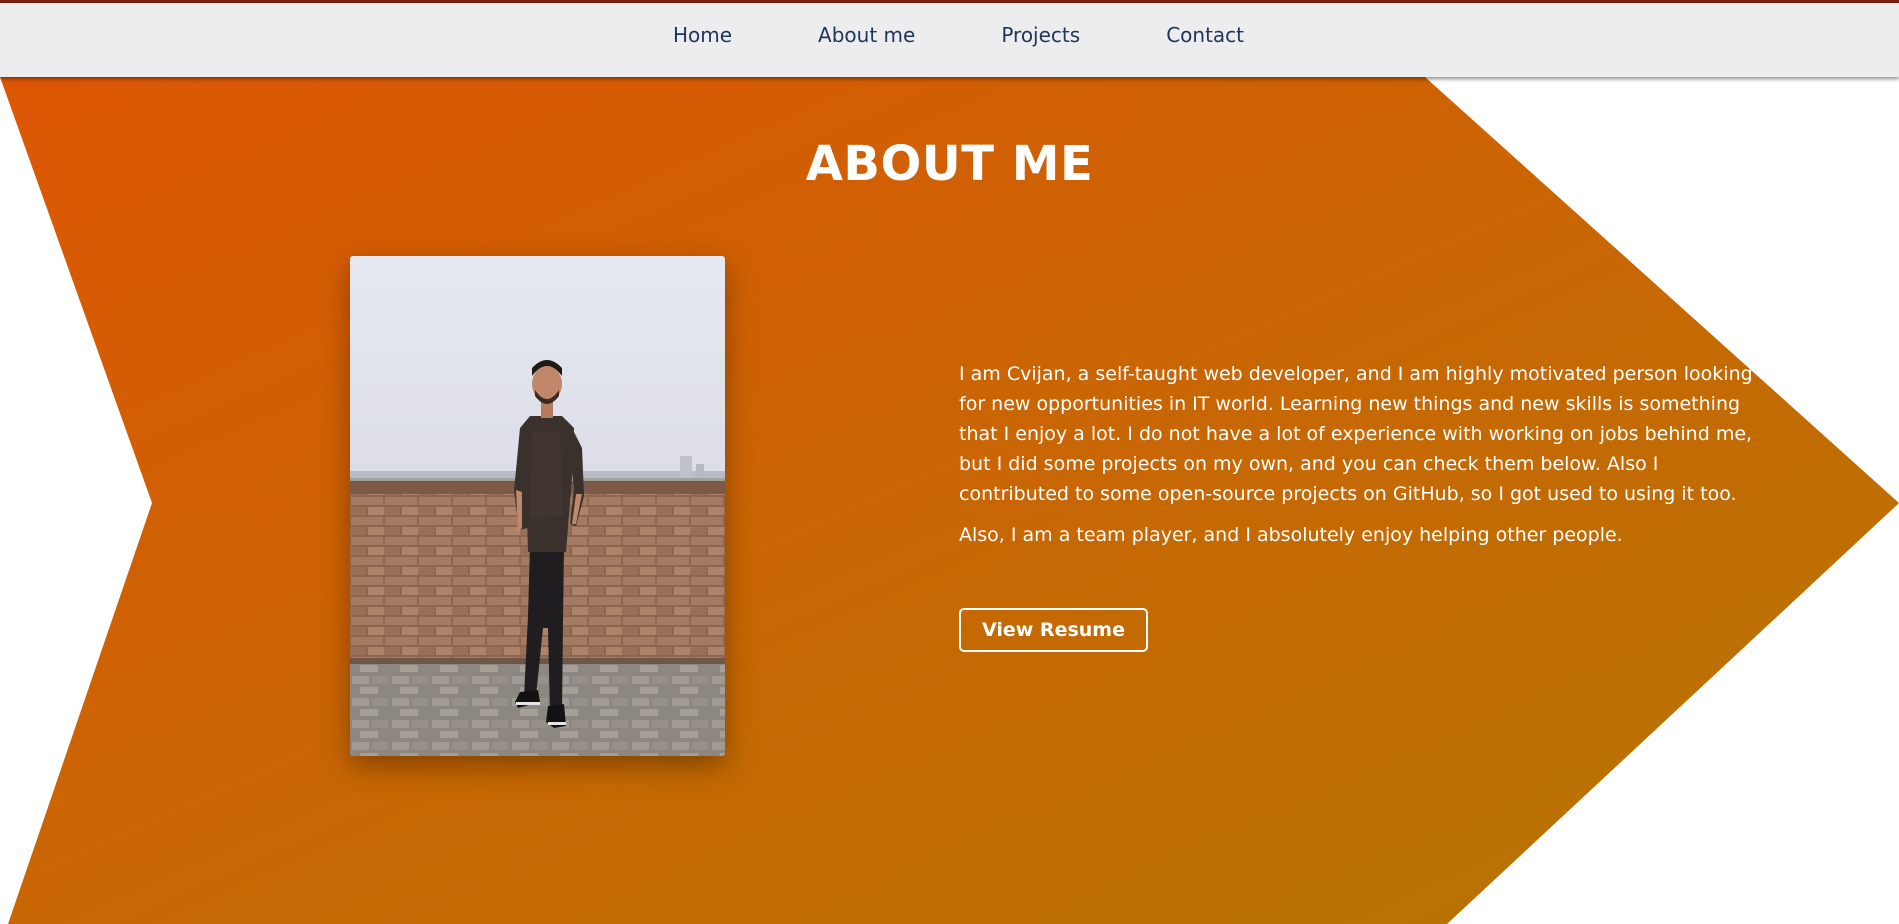  What do you see at coordinates (1053, 630) in the screenshot?
I see `view-resume-button: View Resume` at bounding box center [1053, 630].